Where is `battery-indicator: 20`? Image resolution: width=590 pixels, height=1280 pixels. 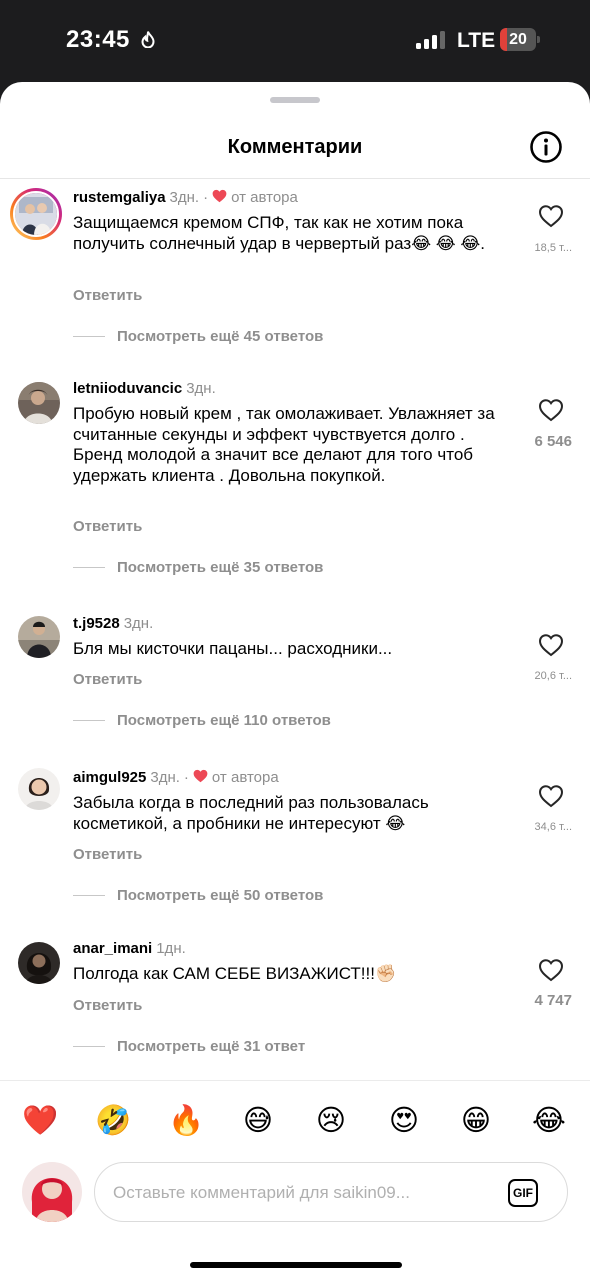
battery-indicator: 20 is located at coordinates (520, 39).